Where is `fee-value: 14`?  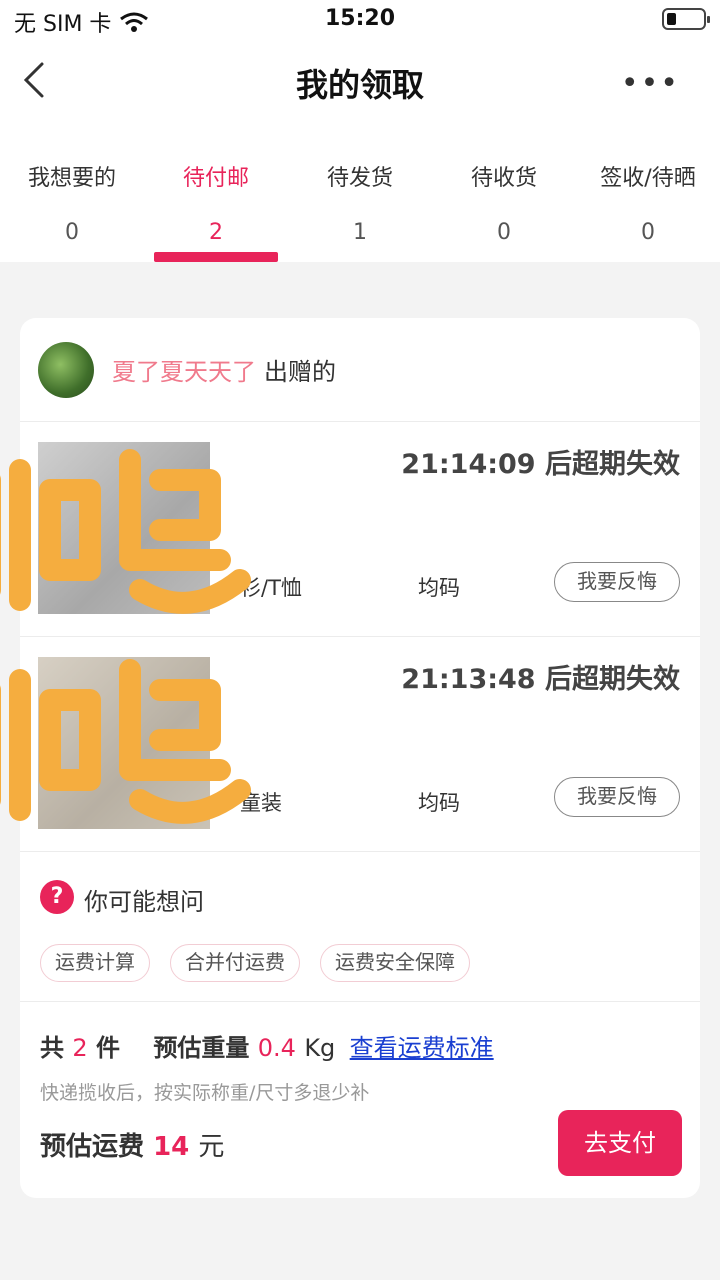
fee-value: 14 is located at coordinates (171, 1147).